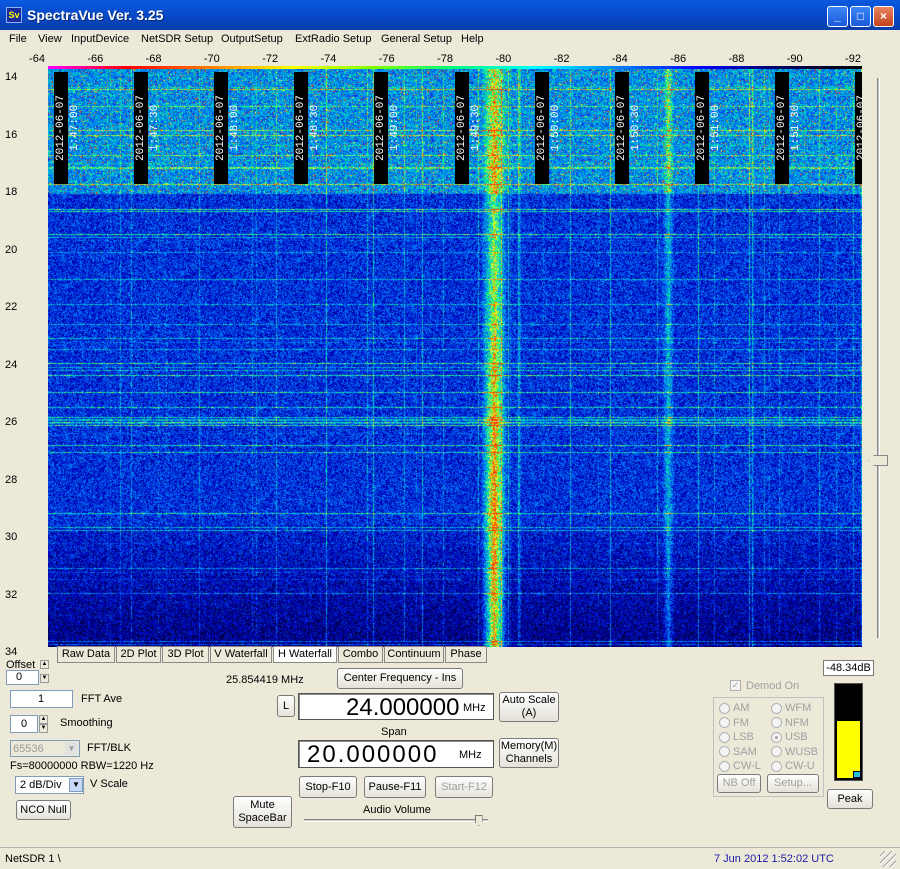 The height and width of the screenshot is (869, 900). I want to click on menu-help: Help, so click(472, 39).